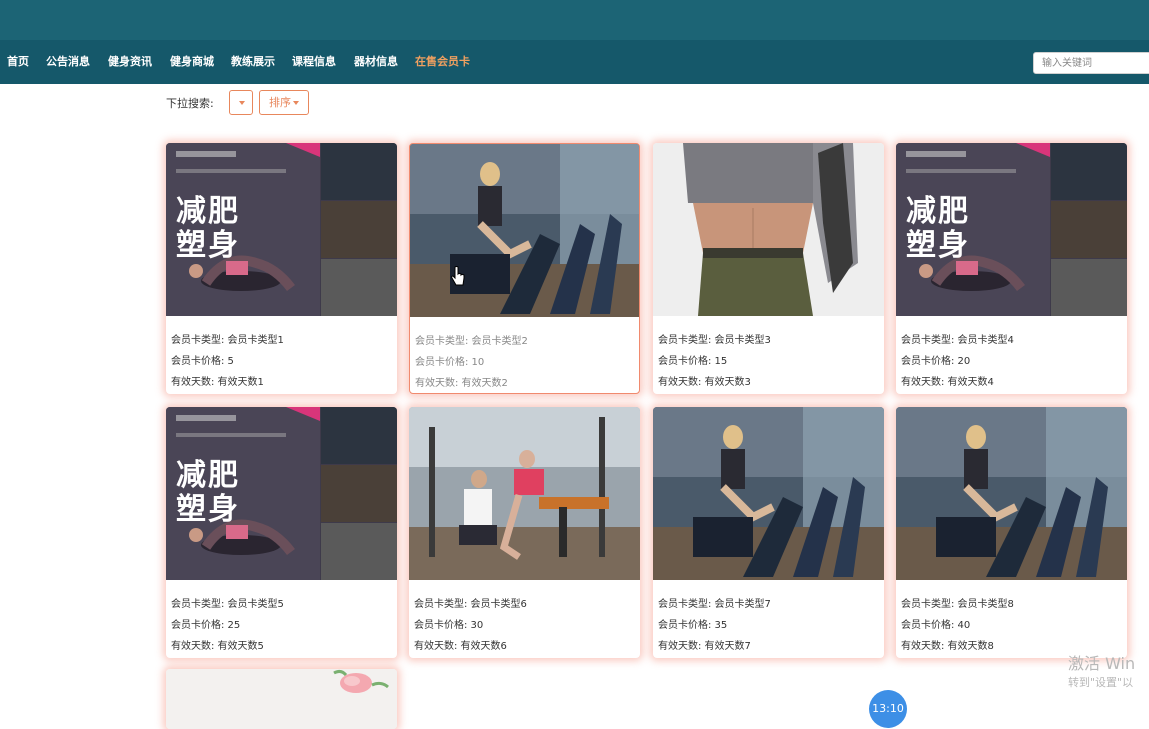  Describe the element at coordinates (450, 362) in the screenshot. I see `card-price-text: 会员卡价格: 10` at that location.